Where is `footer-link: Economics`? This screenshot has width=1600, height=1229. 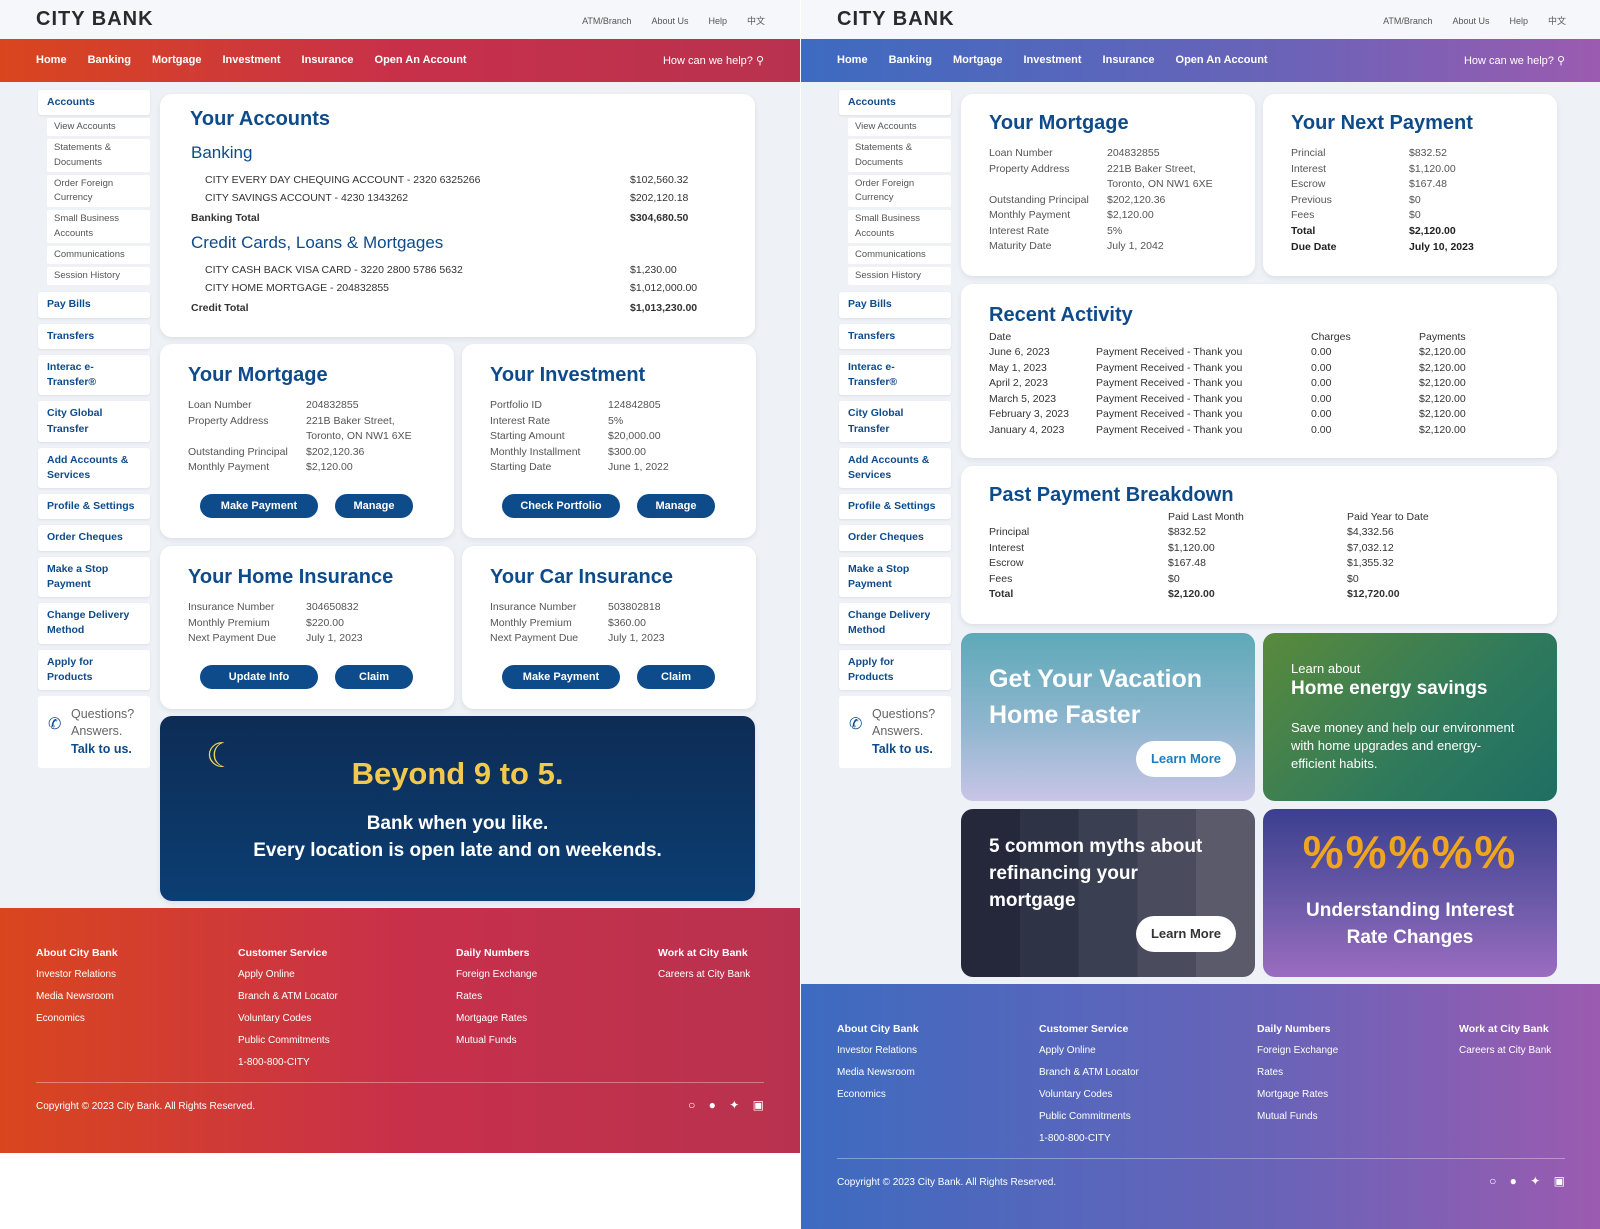 footer-link: Economics is located at coordinates (77, 1019).